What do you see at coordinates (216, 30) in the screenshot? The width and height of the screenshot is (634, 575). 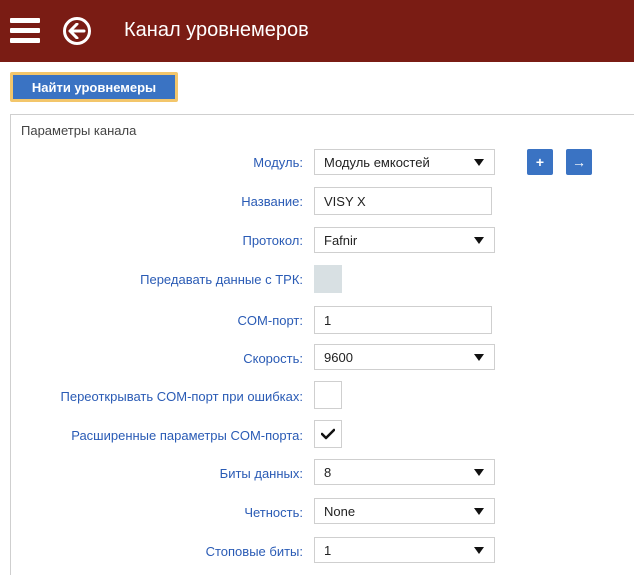 I see `page-title: Канал уровнемеров` at bounding box center [216, 30].